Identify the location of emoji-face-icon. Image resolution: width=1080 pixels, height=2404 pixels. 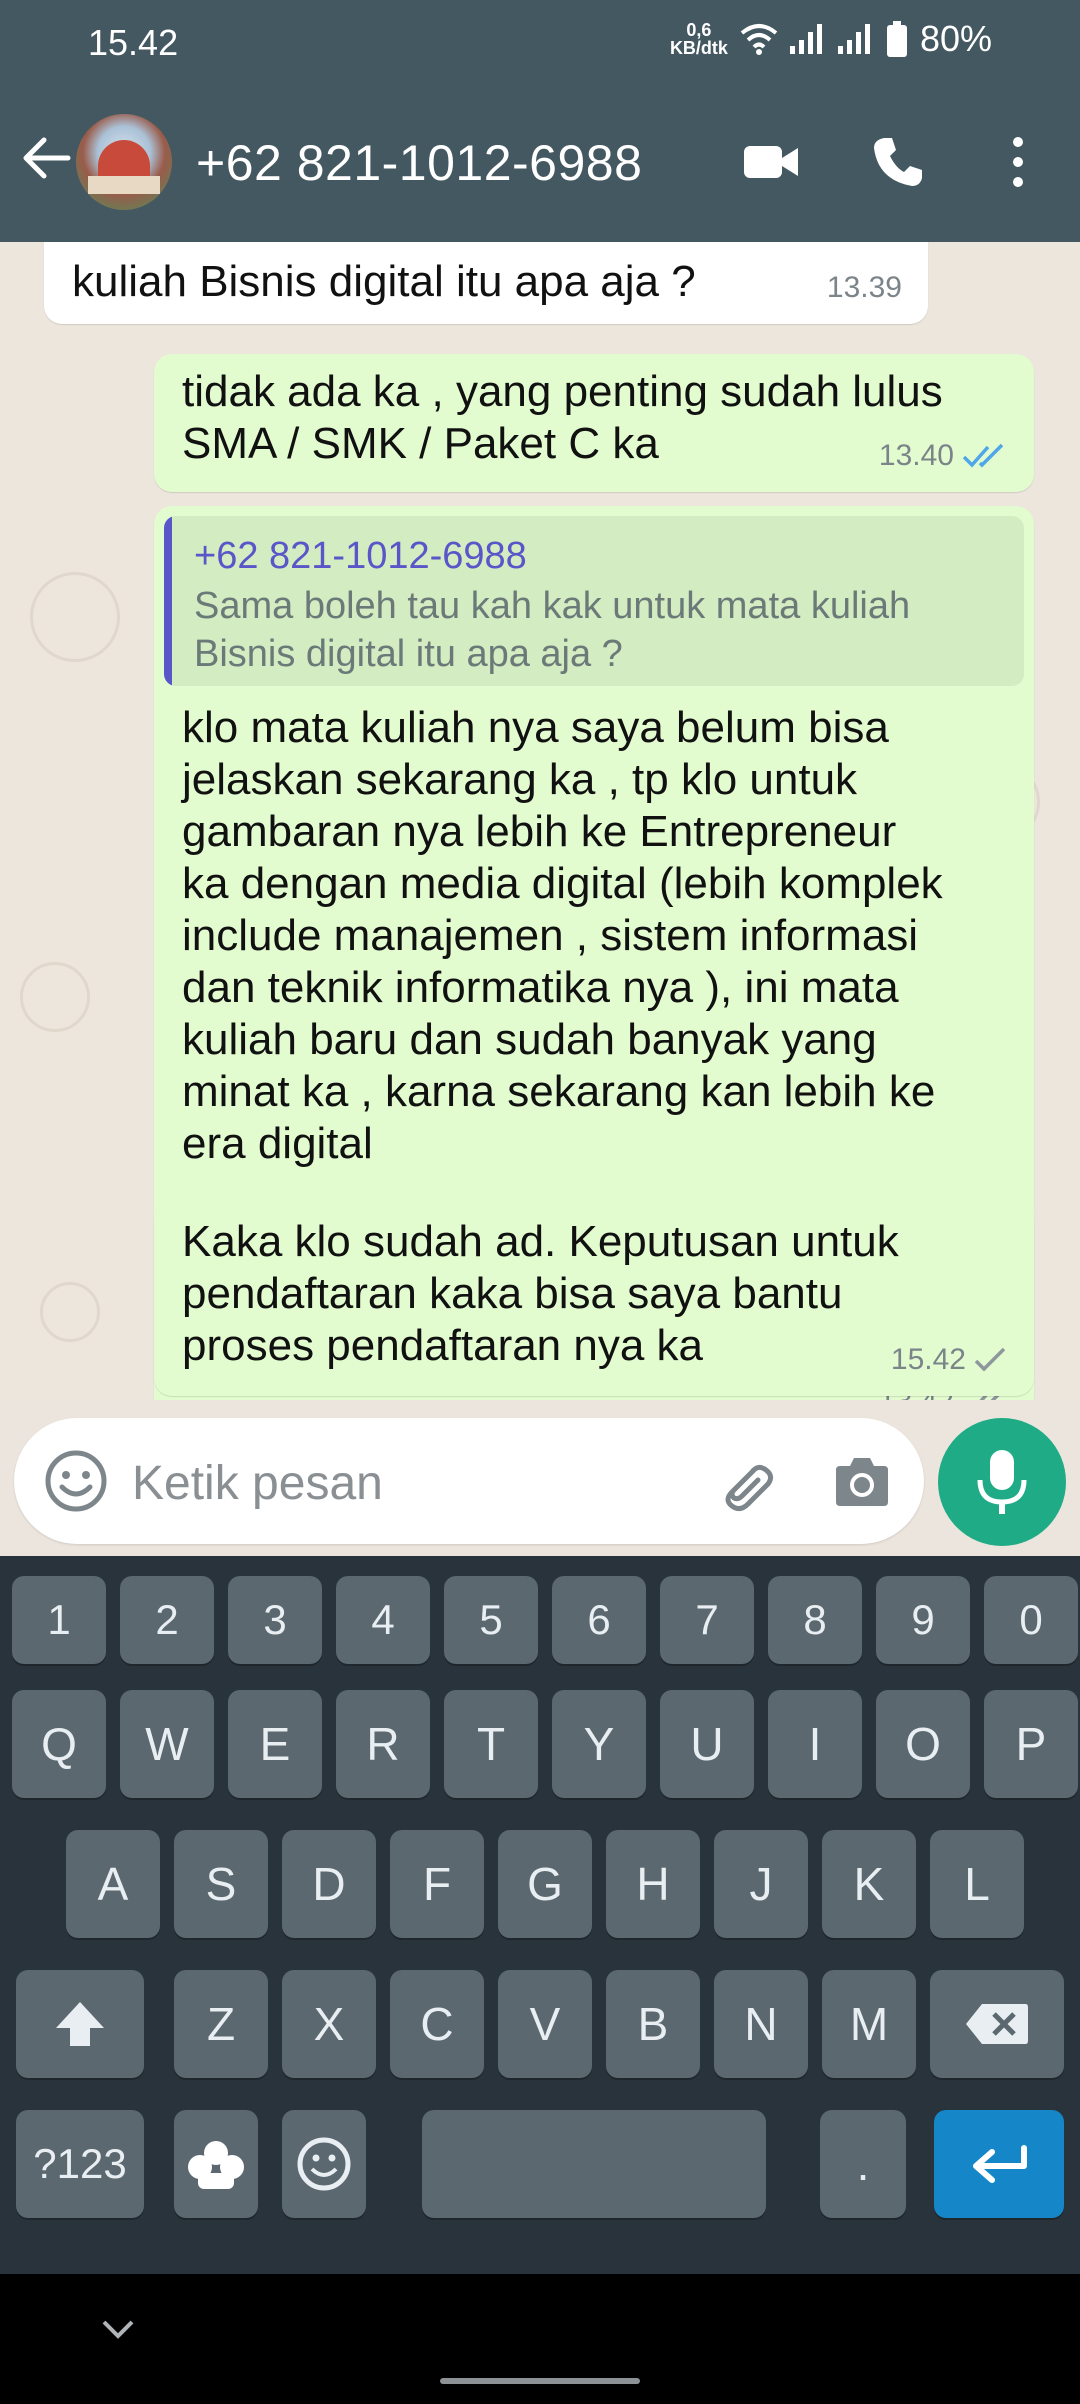
(324, 2164).